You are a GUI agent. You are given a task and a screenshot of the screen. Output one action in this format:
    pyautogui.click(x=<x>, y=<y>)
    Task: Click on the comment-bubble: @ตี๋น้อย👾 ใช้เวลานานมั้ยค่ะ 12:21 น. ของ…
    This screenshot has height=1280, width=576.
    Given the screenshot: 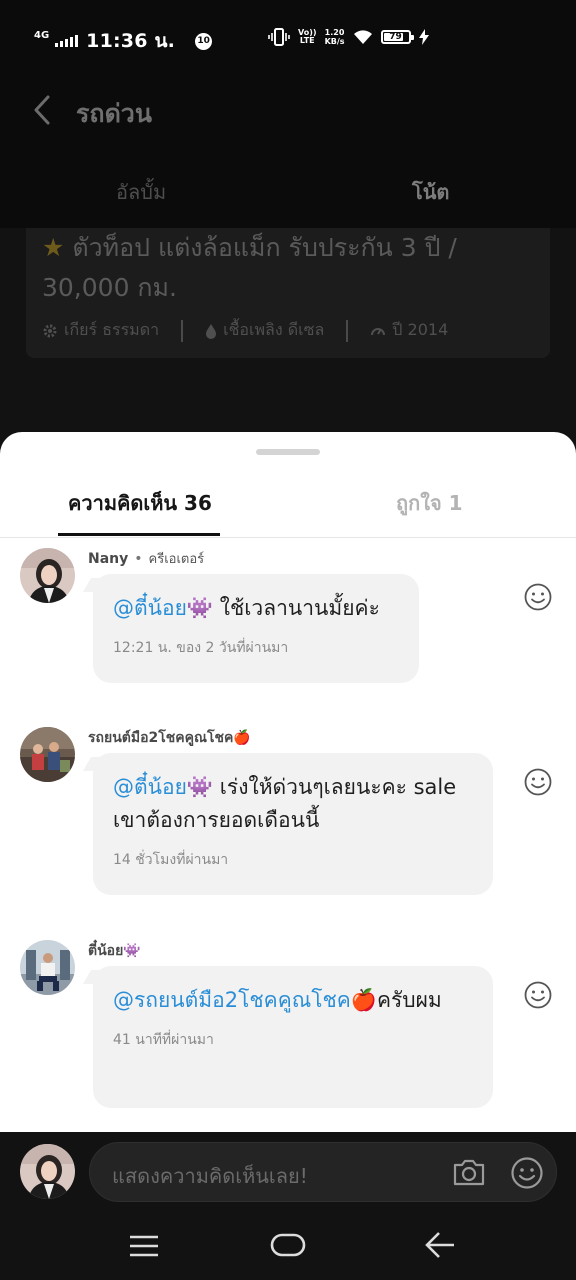 What is the action you would take?
    pyautogui.click(x=256, y=628)
    